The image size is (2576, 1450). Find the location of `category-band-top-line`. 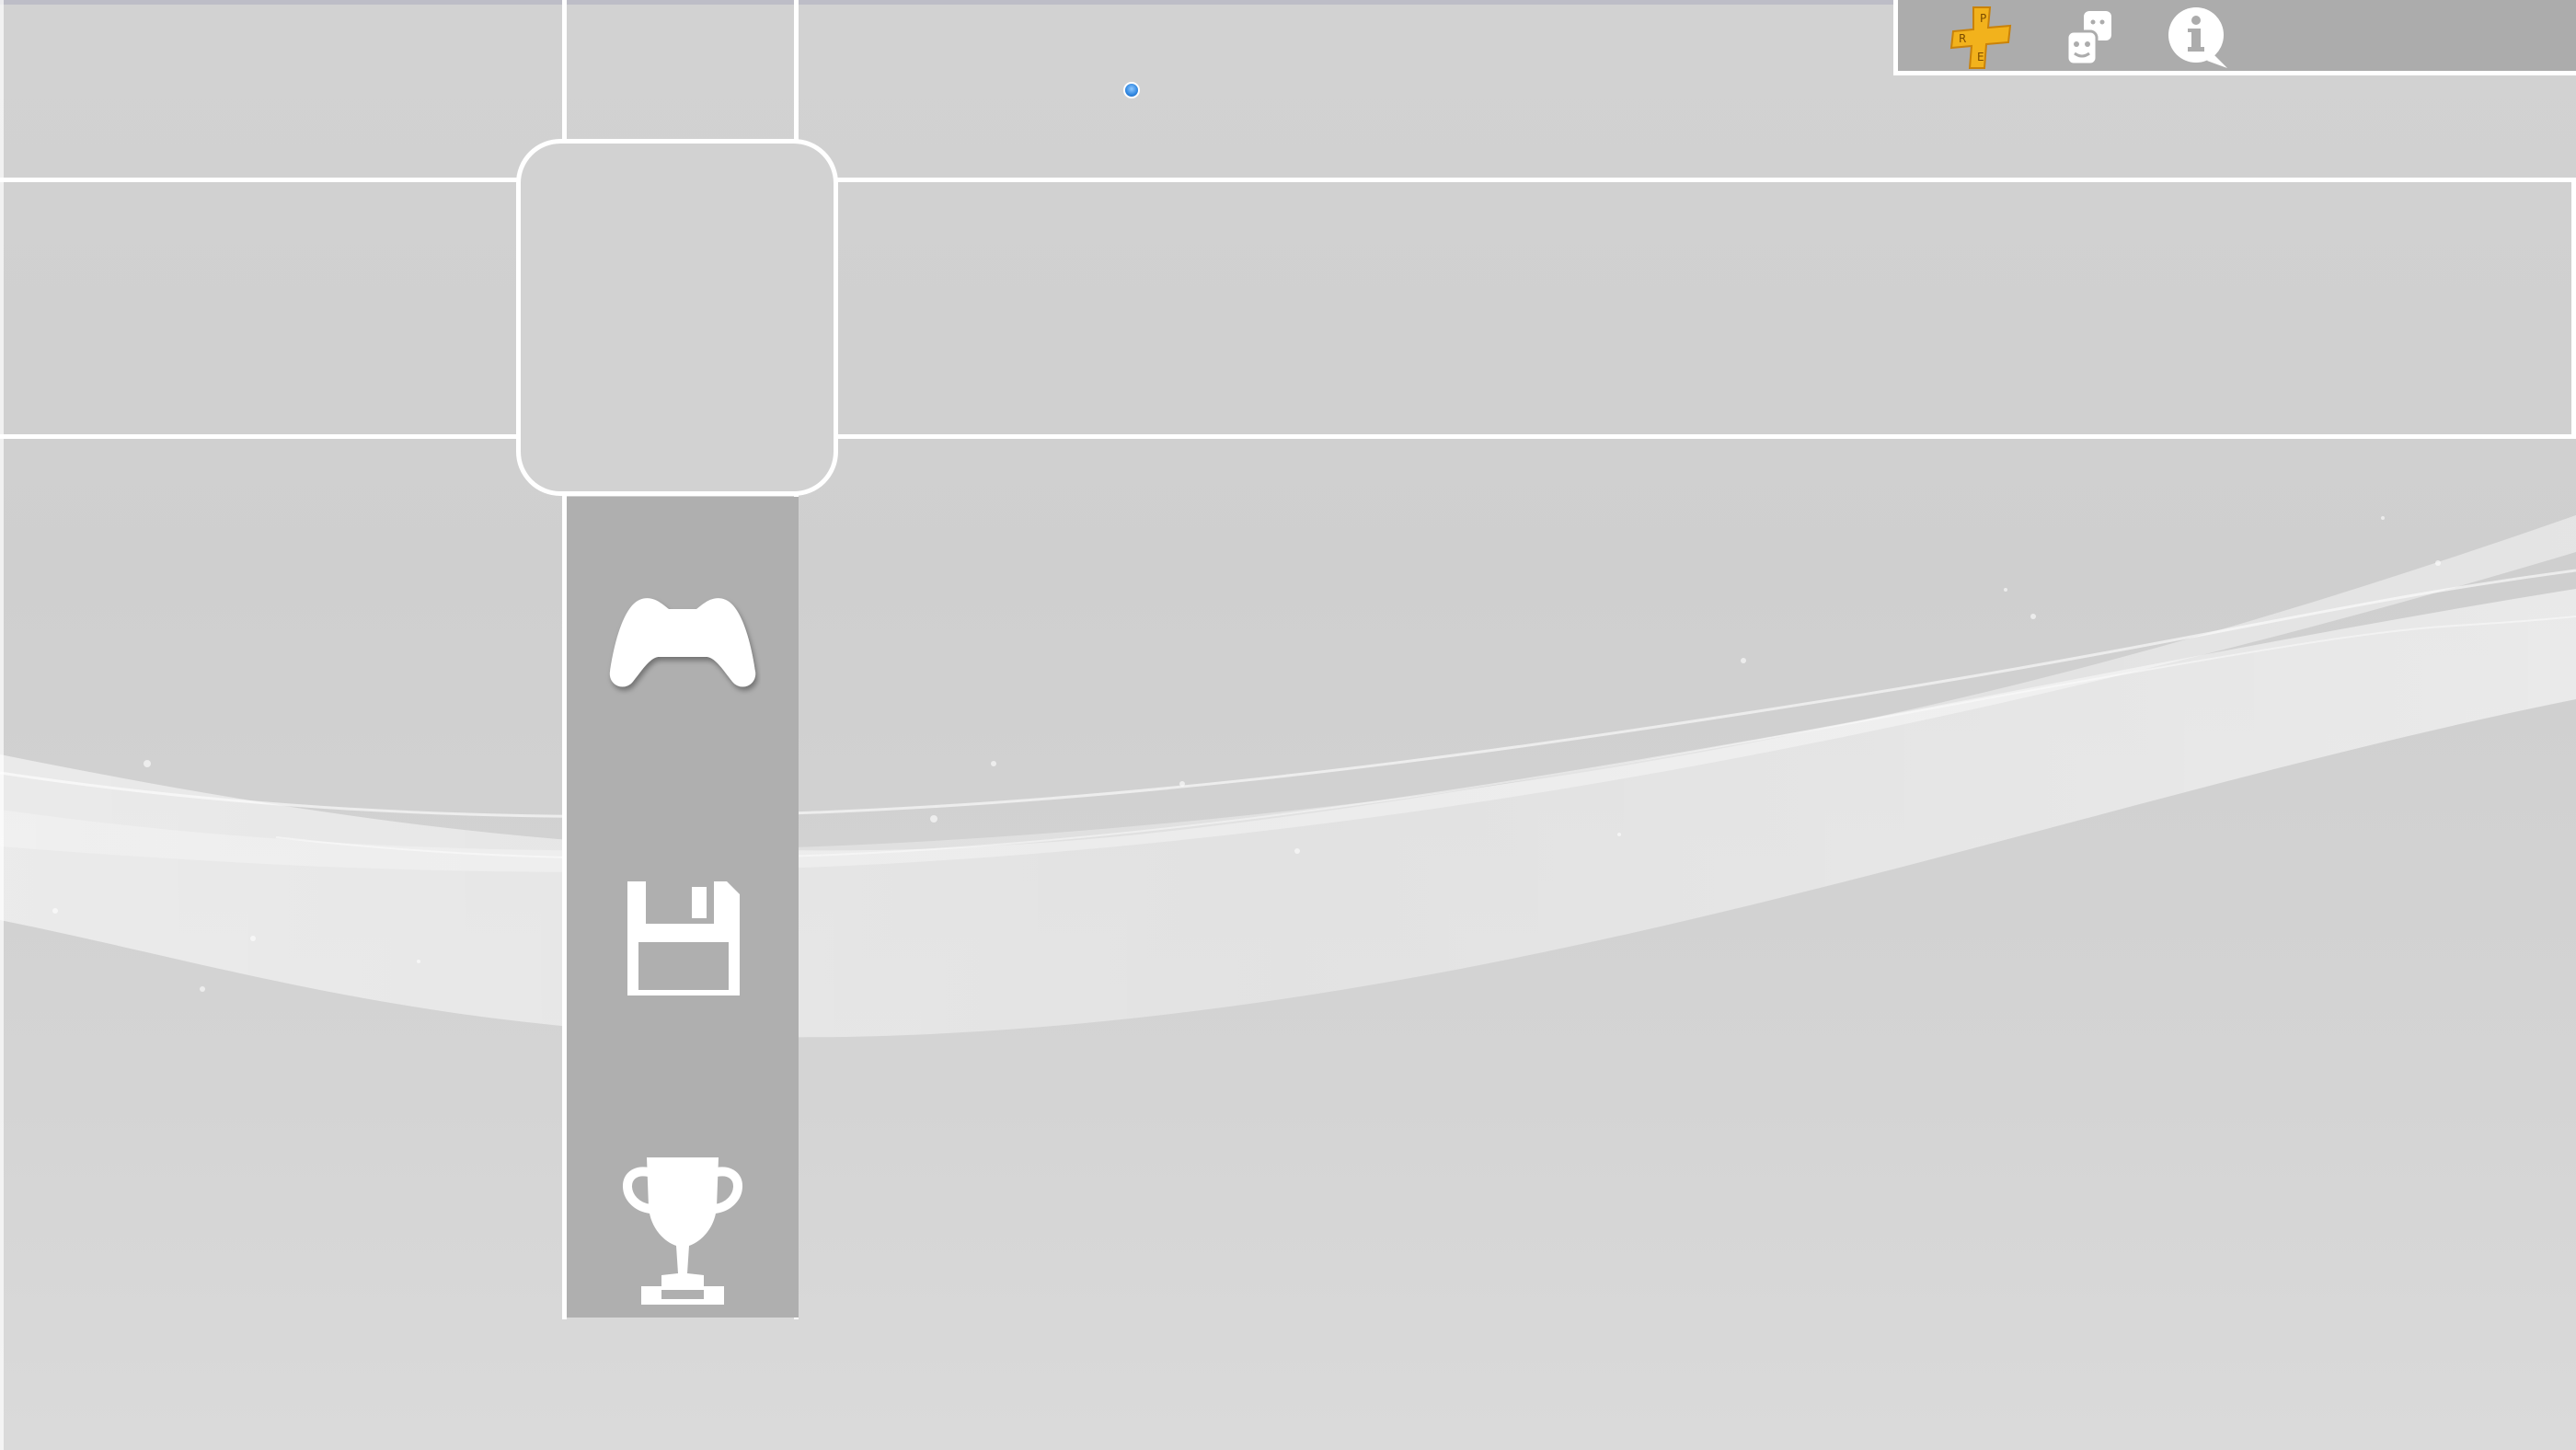

category-band-top-line is located at coordinates (1288, 180).